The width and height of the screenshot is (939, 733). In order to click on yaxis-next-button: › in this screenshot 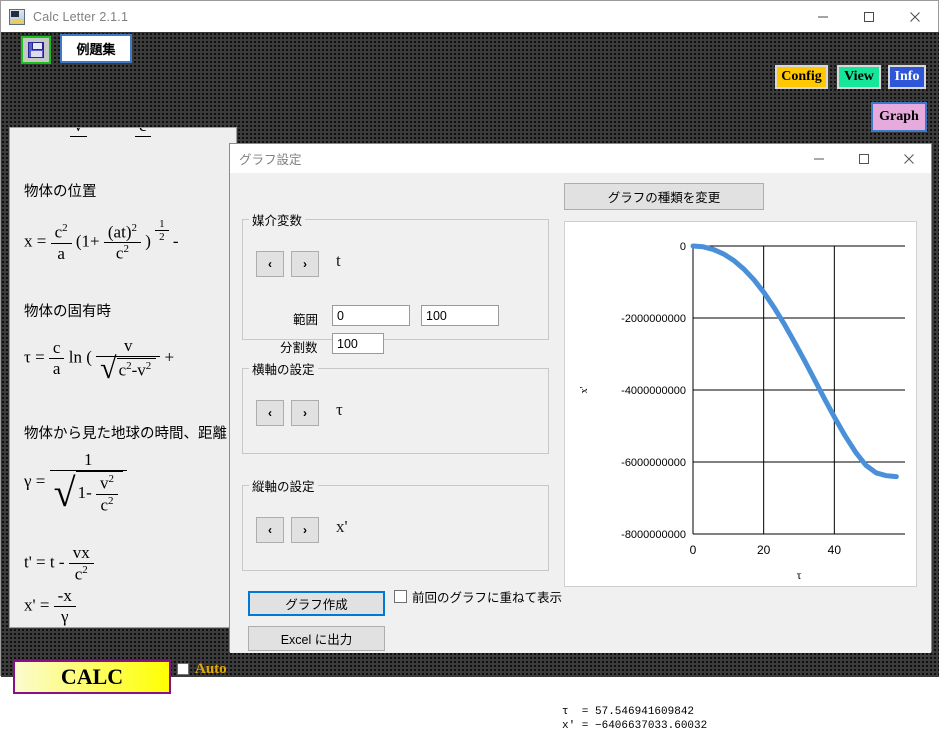, I will do `click(305, 530)`.